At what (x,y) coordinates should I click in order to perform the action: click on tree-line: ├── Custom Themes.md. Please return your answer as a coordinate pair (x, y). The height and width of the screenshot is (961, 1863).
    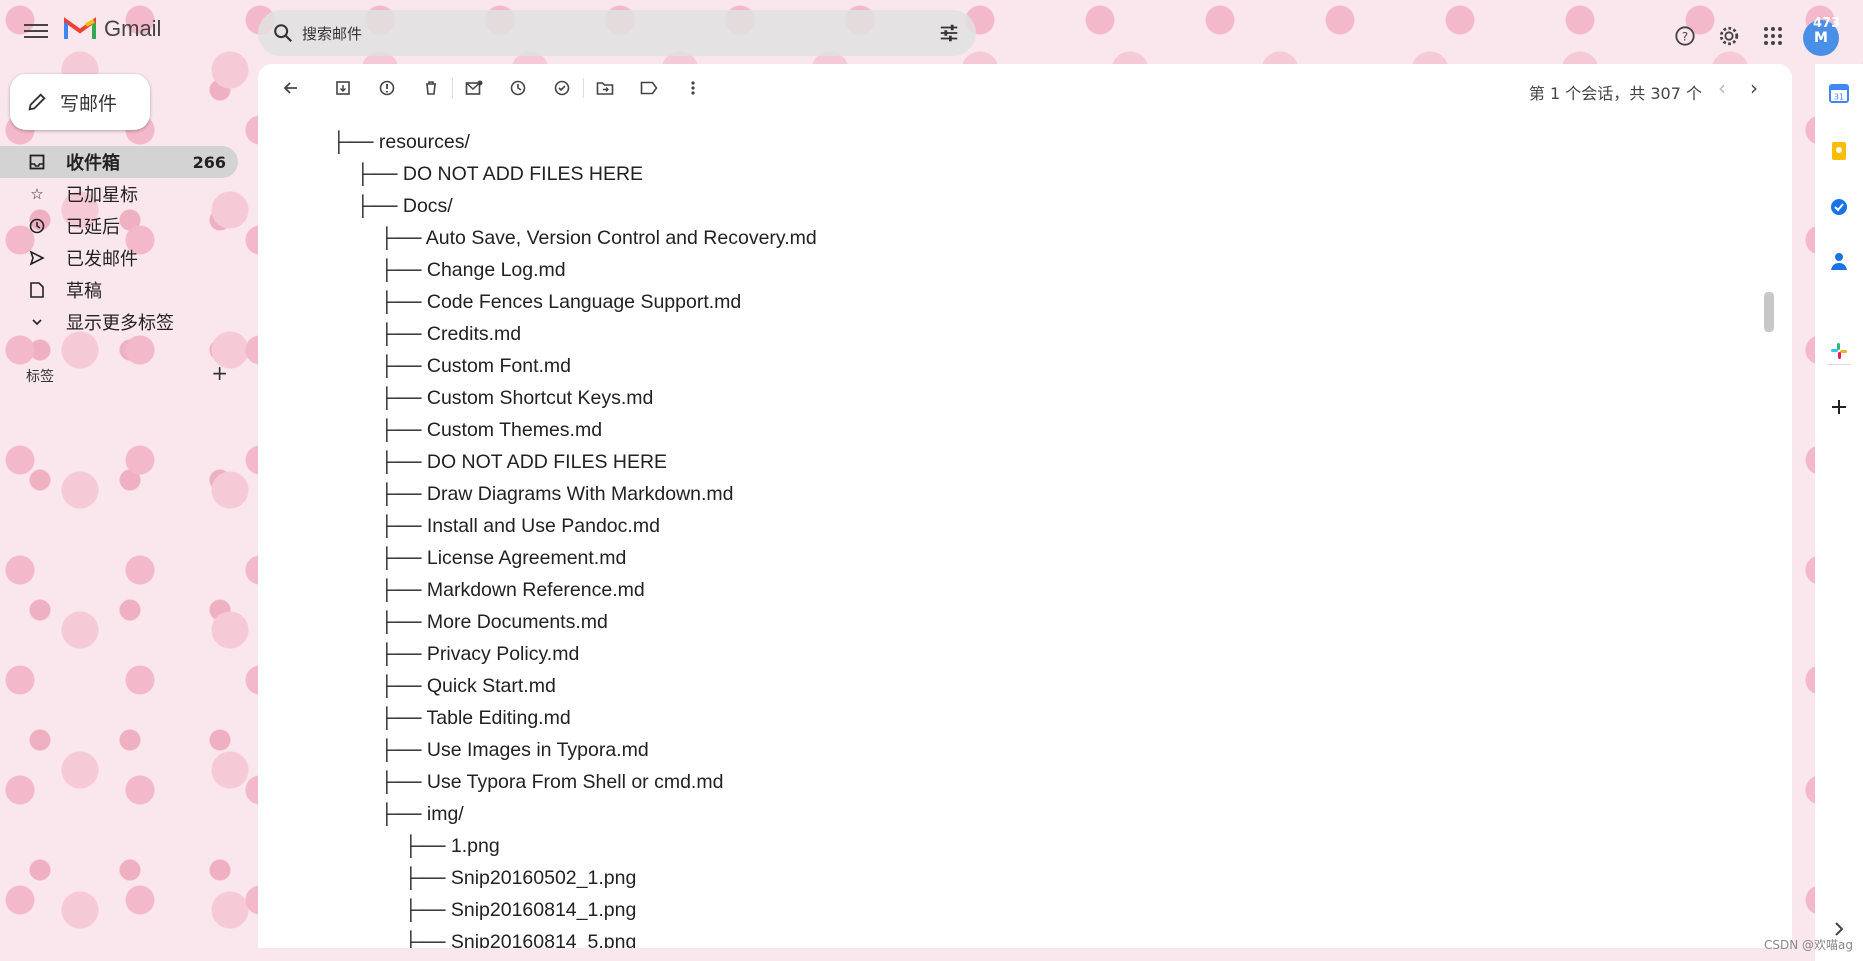
    Looking at the image, I should click on (491, 430).